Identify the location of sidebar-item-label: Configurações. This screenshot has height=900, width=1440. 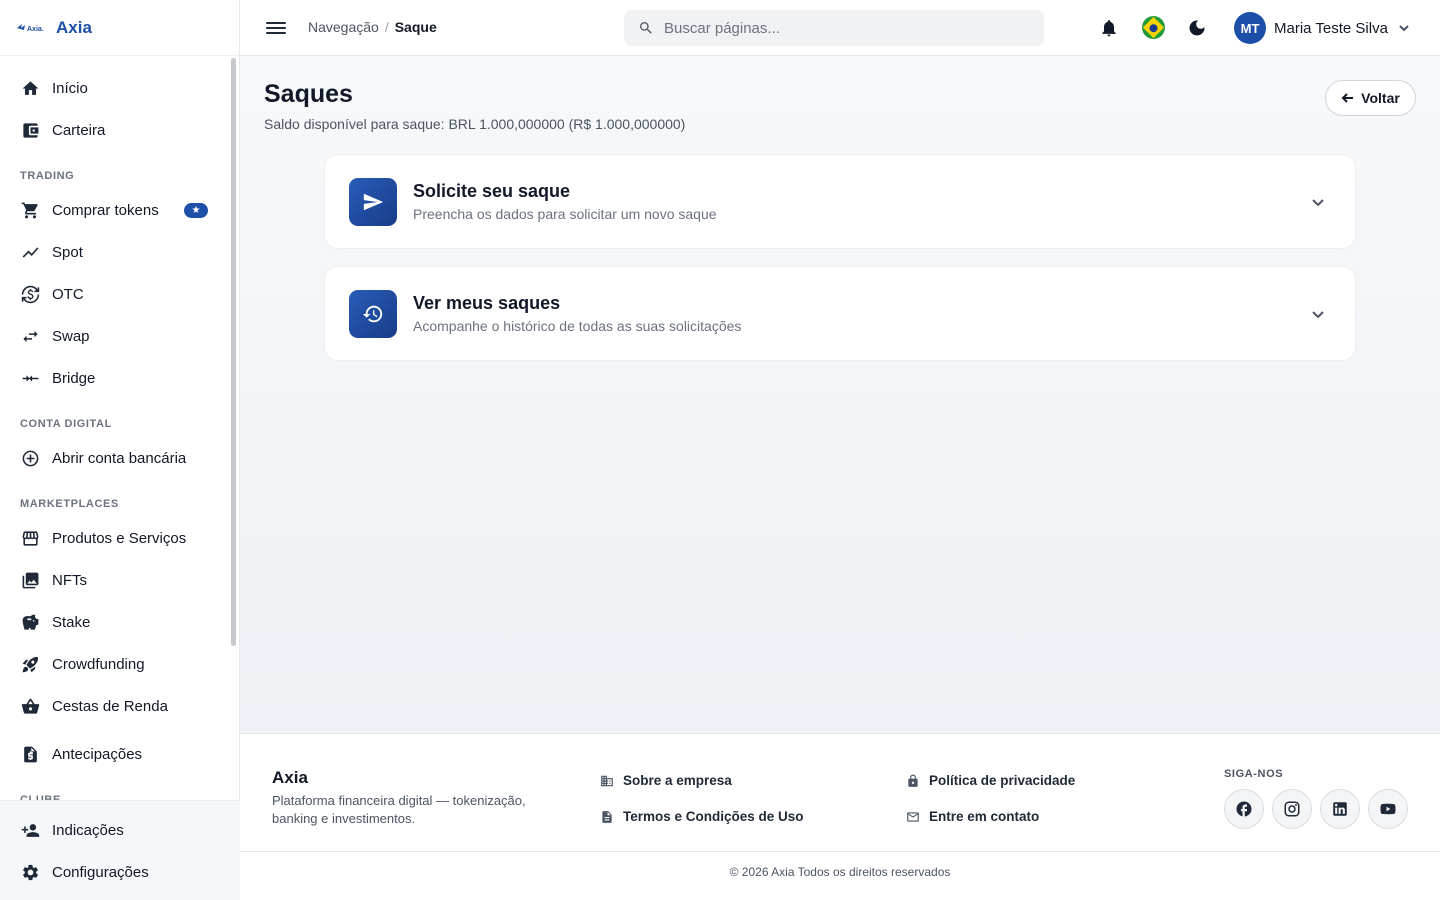
(100, 872).